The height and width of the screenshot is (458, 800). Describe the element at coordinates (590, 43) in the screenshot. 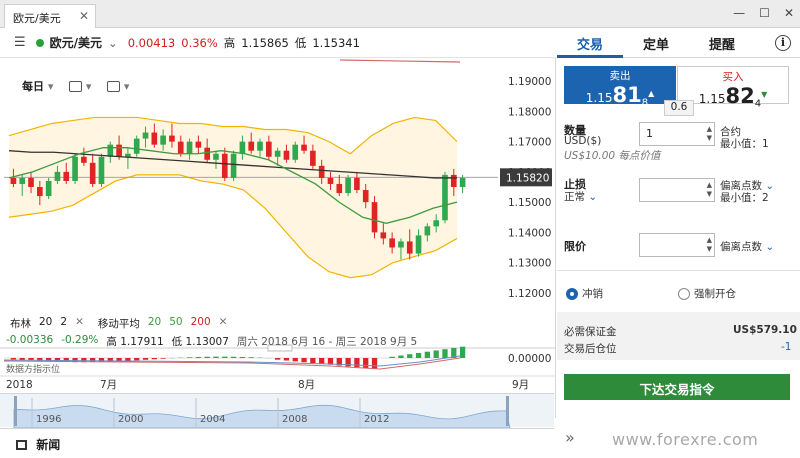

I see `tab-trade: 交易` at that location.